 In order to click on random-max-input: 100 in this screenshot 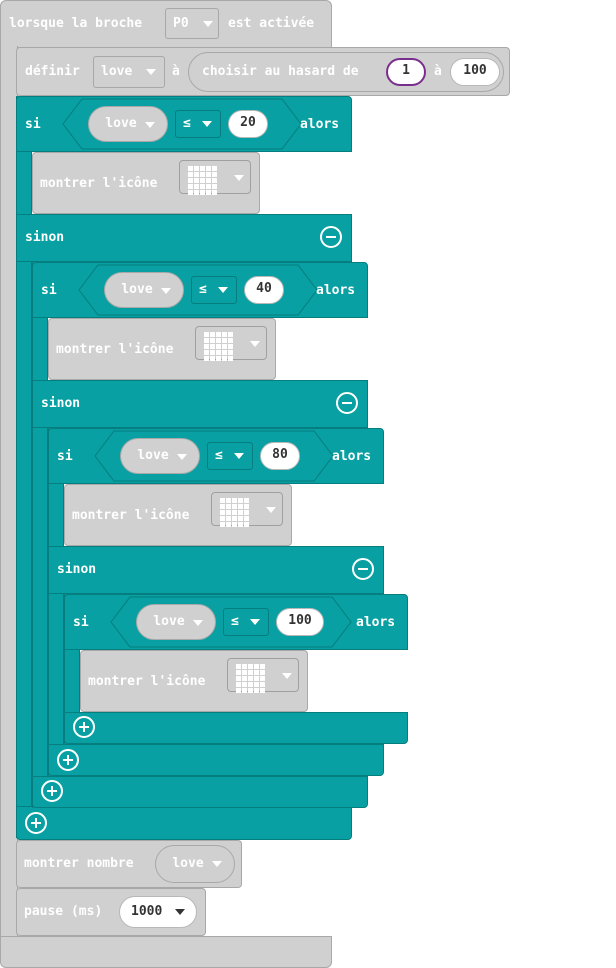, I will do `click(475, 72)`.